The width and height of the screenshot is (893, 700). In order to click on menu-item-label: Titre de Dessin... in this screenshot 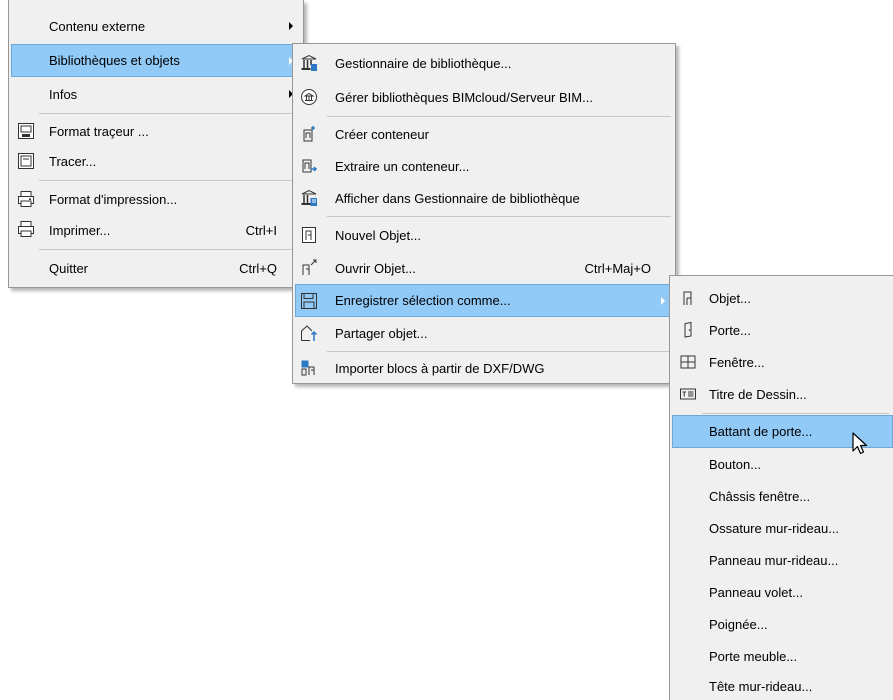, I will do `click(758, 394)`.